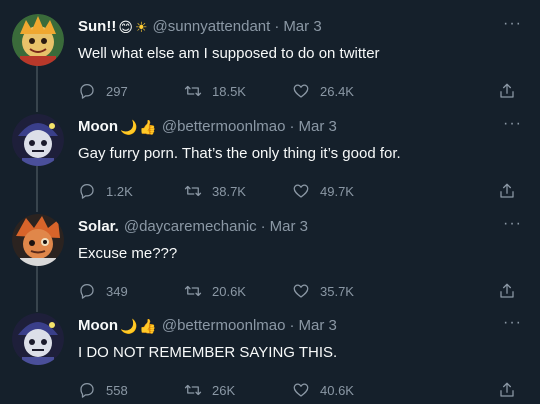 The height and width of the screenshot is (404, 540). I want to click on tweet-actions: 349 20.6K 35.7K, so click(303, 292).